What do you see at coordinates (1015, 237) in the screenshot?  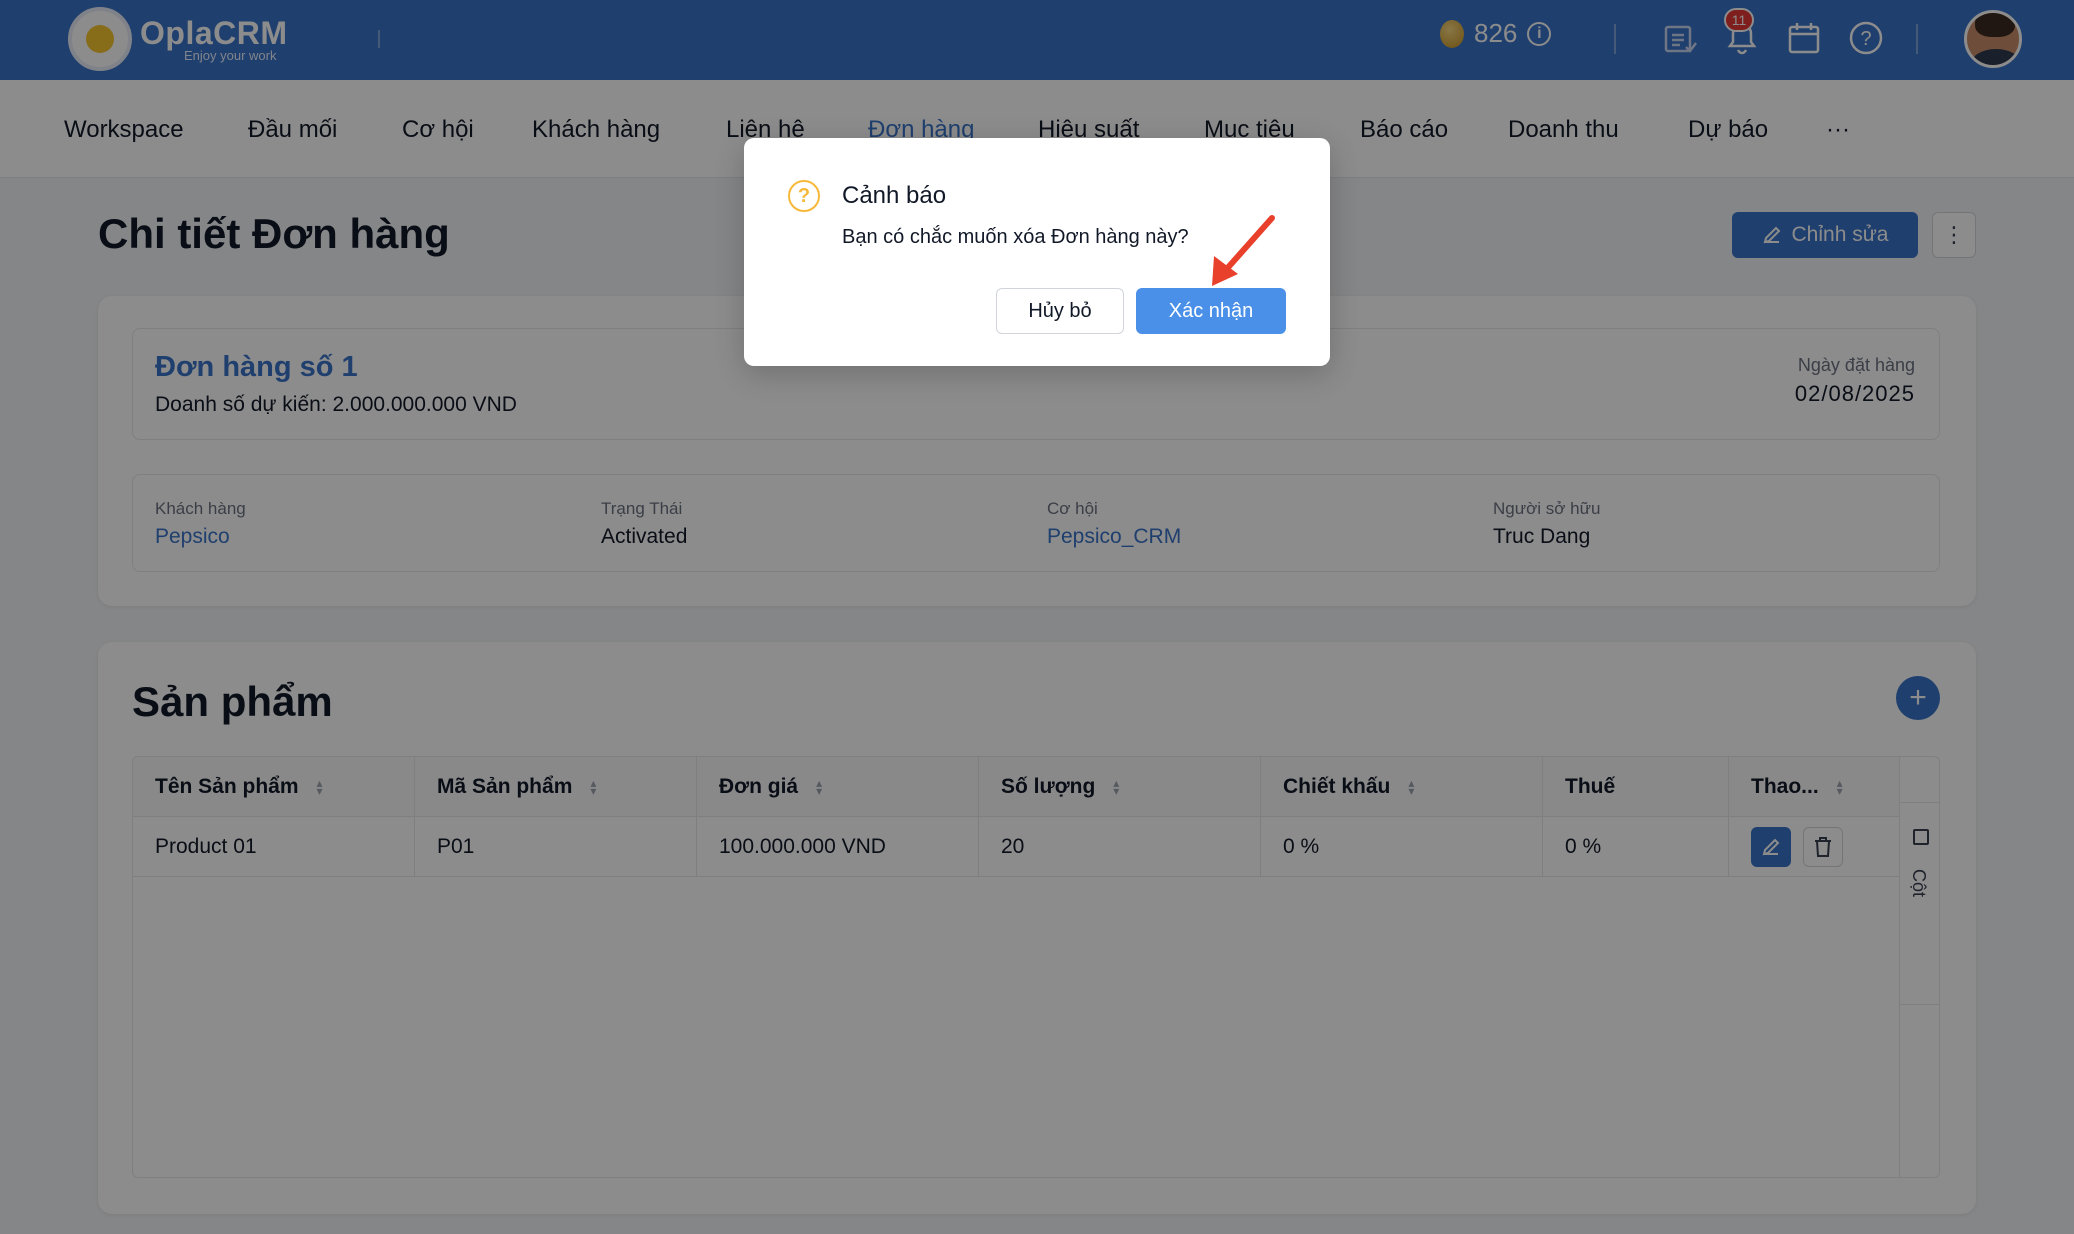 I see `dialog-message: Bạn có chắc muốn xóa Đơn hàng này?` at bounding box center [1015, 237].